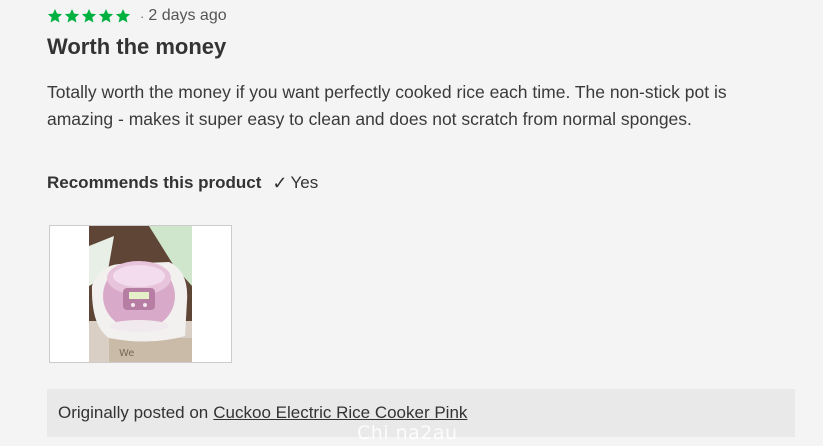 This screenshot has width=823, height=446. I want to click on review-date: 2 days ago, so click(187, 15).